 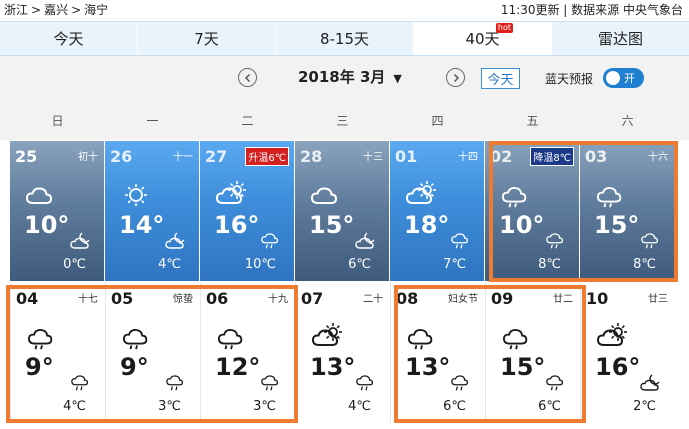 I want to click on cloudy-icon, so click(x=326, y=195).